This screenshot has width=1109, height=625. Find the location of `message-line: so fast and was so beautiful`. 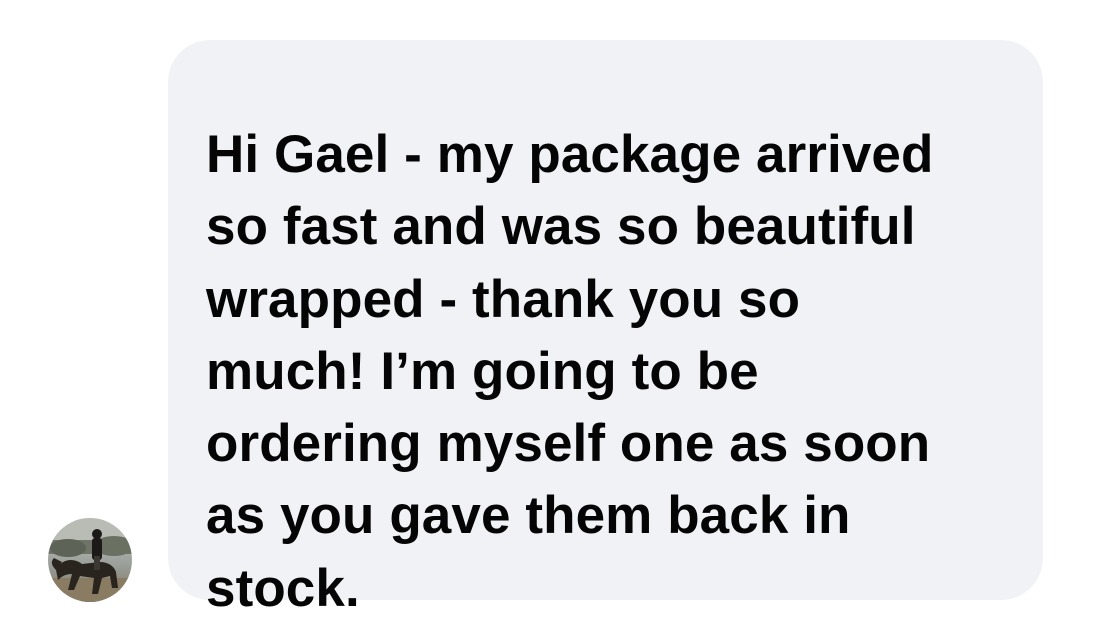

message-line: so fast and was so beautiful is located at coordinates (561, 227).